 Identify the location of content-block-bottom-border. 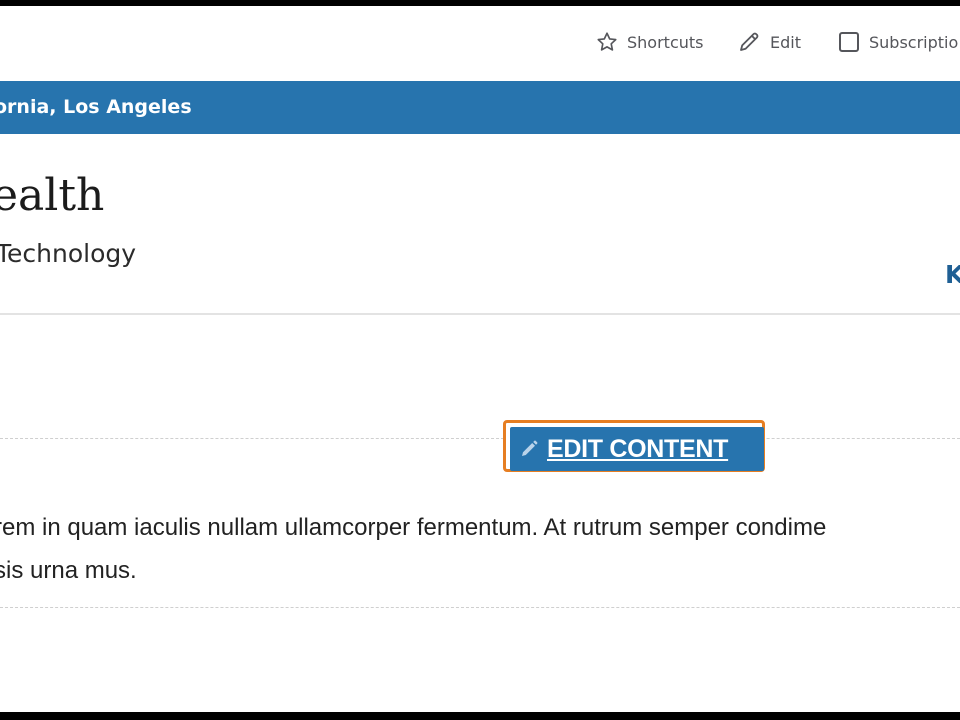
(480, 607).